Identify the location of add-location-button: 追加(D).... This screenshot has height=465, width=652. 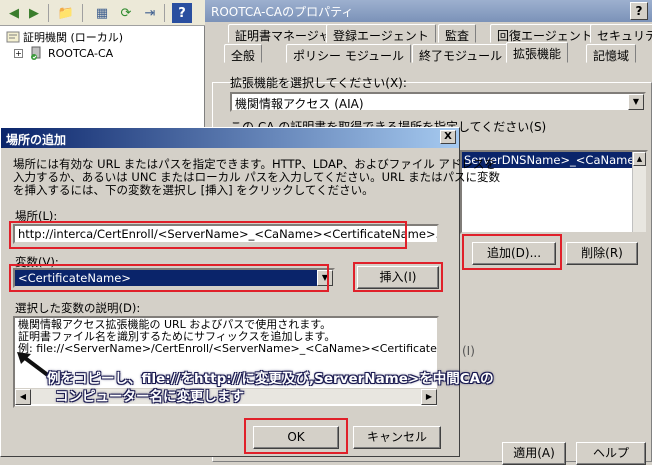
(514, 253).